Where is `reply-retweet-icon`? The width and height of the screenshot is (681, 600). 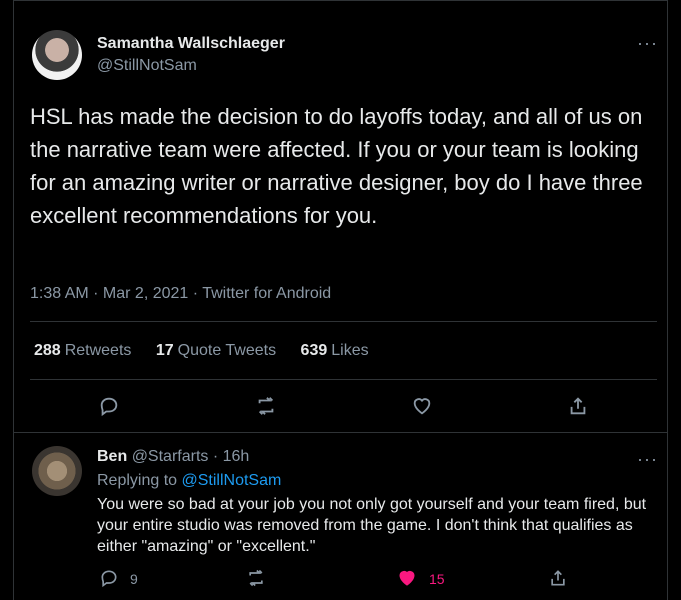 reply-retweet-icon is located at coordinates (256, 578).